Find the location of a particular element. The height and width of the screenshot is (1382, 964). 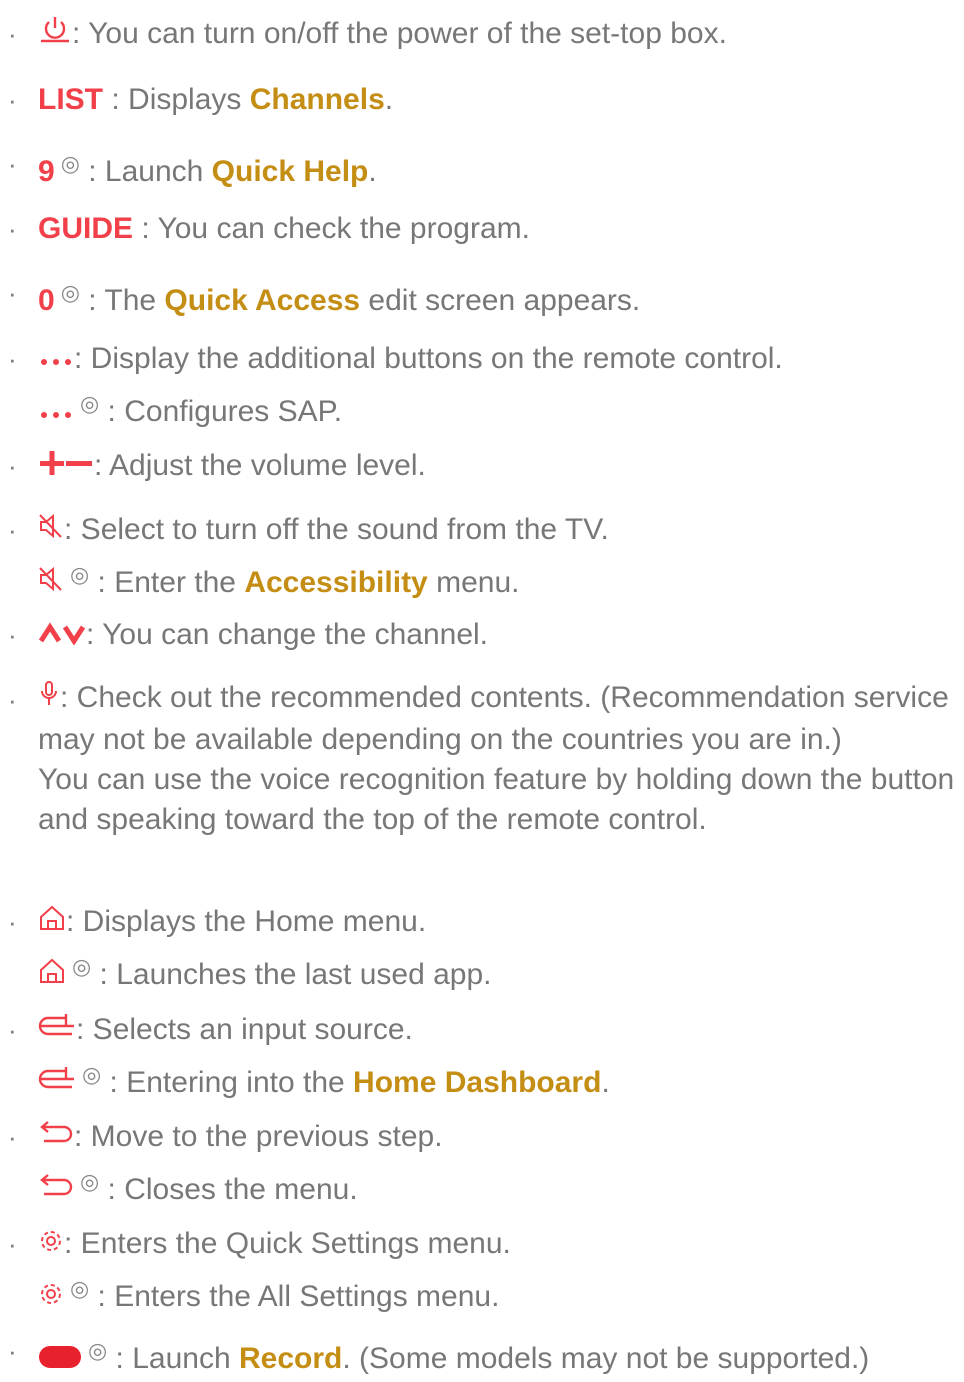

volume-item: · : Adjust the volume level. is located at coordinates (486, 466).